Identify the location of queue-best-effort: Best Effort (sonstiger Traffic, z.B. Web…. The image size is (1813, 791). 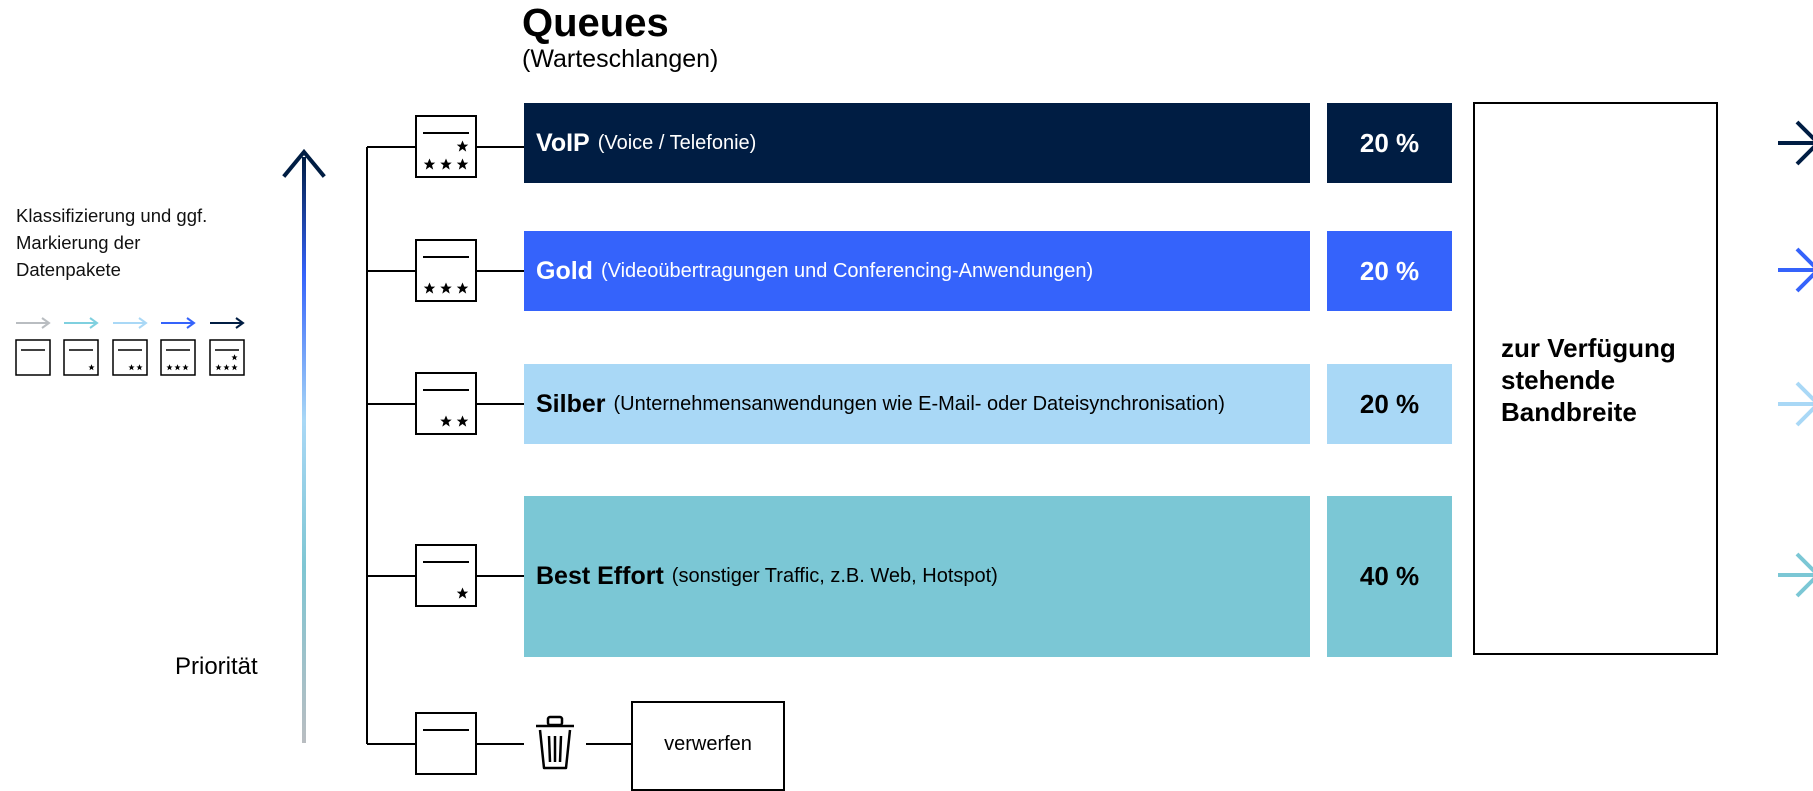
(917, 576).